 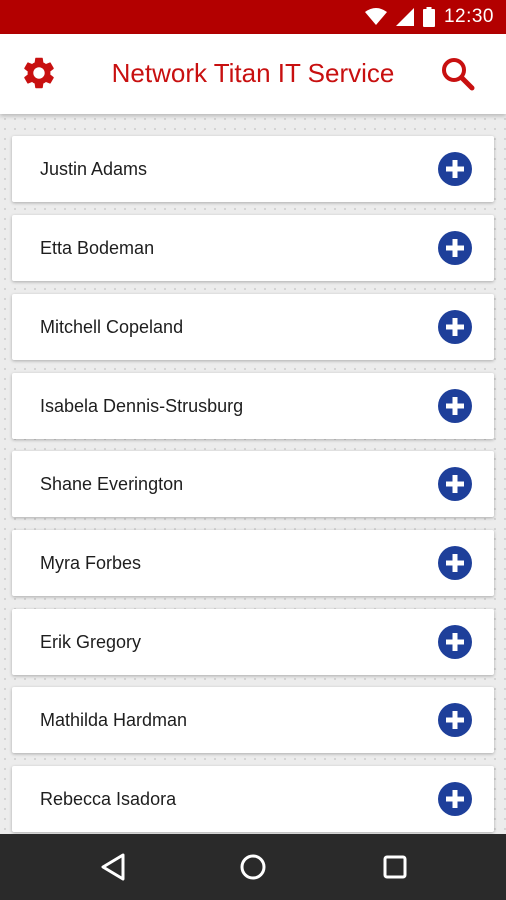 I want to click on contact-name: Mitchell Copeland, so click(x=112, y=327).